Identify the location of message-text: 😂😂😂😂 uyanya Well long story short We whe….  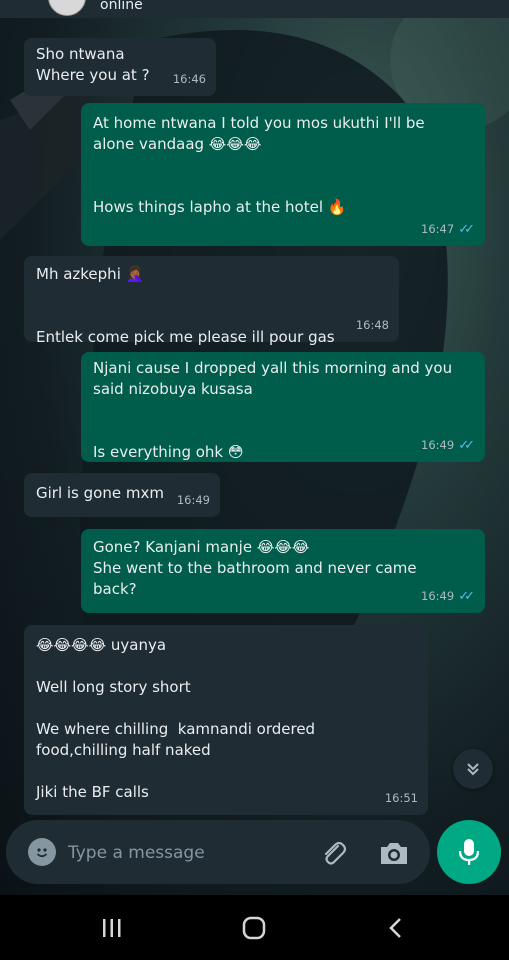
(176, 718).